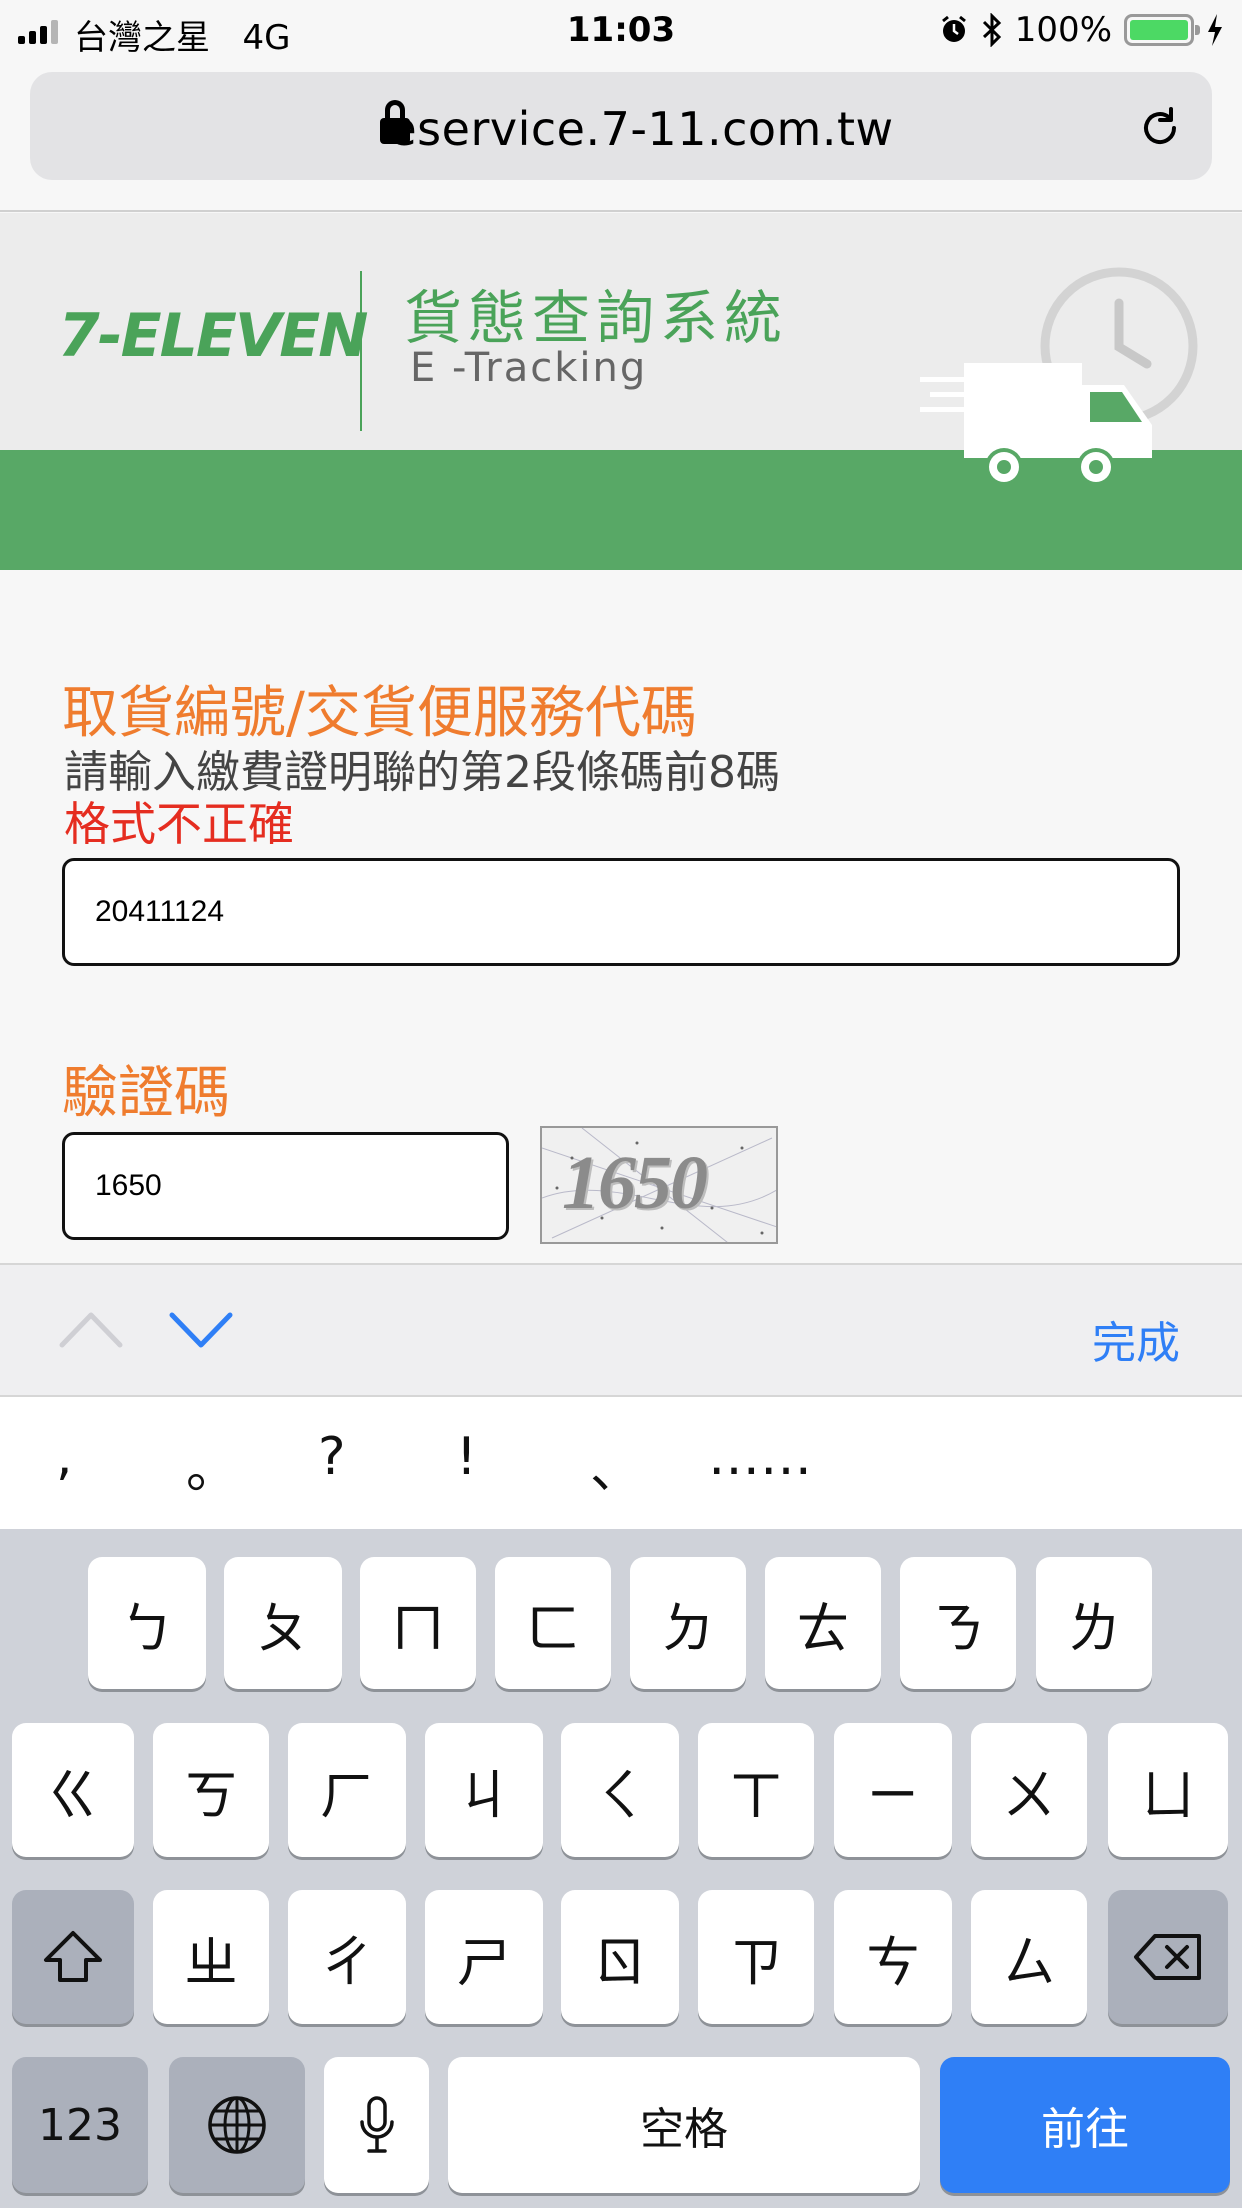  Describe the element at coordinates (823, 1623) in the screenshot. I see `key: ㄊ` at that location.